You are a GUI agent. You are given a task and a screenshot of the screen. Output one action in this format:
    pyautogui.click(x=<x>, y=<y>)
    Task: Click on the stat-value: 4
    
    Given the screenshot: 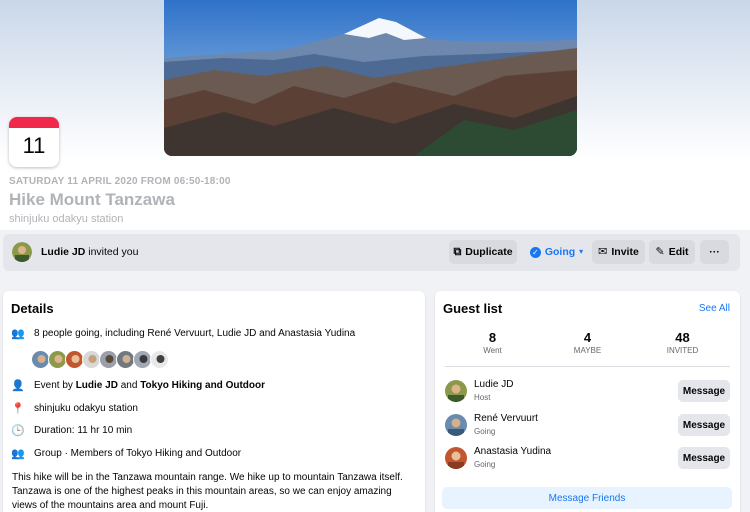 What is the action you would take?
    pyautogui.click(x=587, y=337)
    